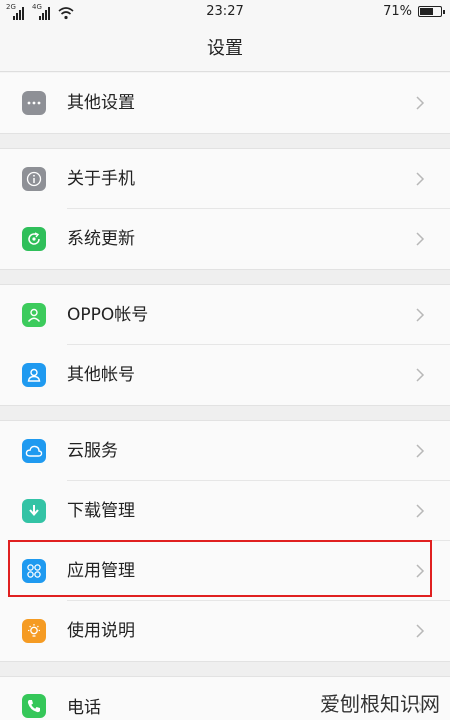 The width and height of the screenshot is (450, 720). I want to click on settings-item-label: 关于手机, so click(101, 179).